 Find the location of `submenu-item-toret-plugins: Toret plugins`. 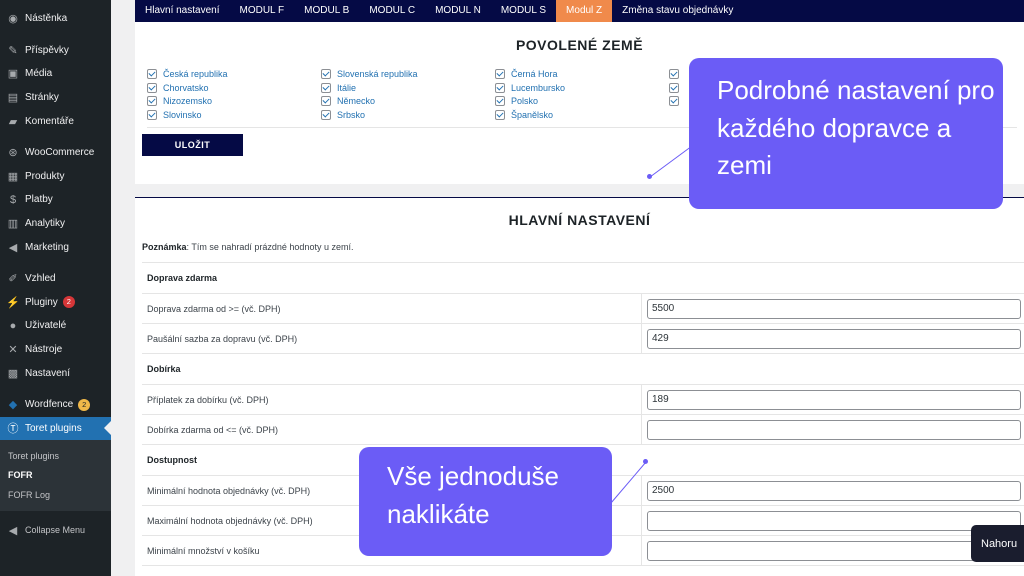

submenu-item-toret-plugins: Toret plugins is located at coordinates (55, 456).